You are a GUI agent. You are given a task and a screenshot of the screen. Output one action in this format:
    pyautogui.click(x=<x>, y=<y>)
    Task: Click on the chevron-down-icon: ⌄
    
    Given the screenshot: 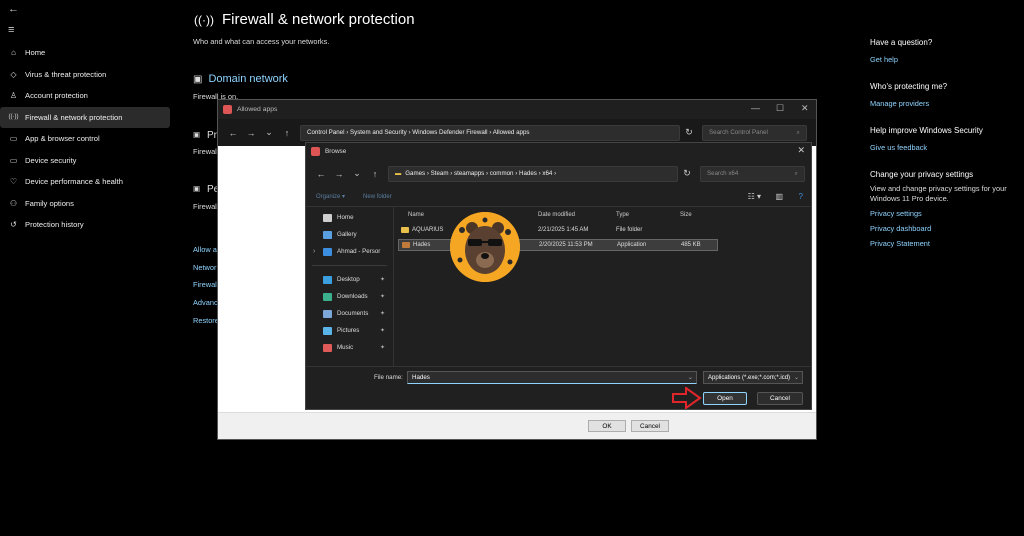 What is the action you would take?
    pyautogui.click(x=690, y=377)
    